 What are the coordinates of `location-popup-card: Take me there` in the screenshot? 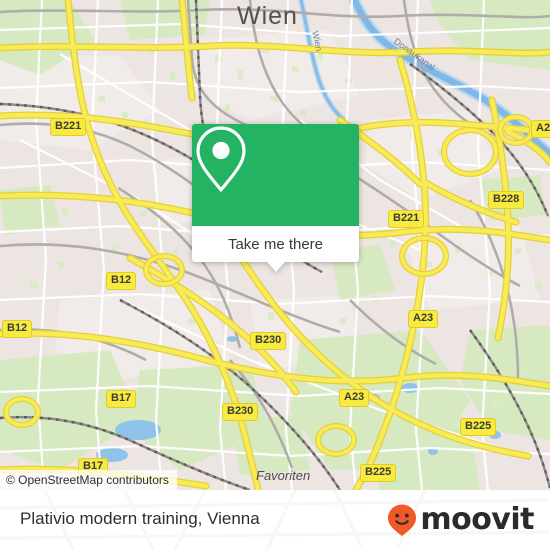 It's located at (275, 198).